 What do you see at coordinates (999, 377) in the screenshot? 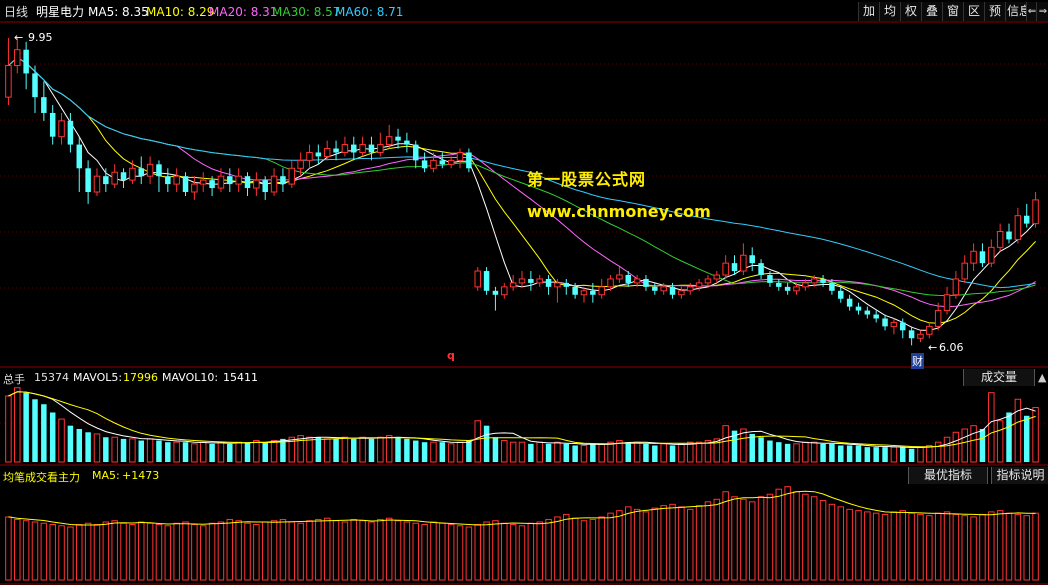
I see `volume-selector: 成交量` at bounding box center [999, 377].